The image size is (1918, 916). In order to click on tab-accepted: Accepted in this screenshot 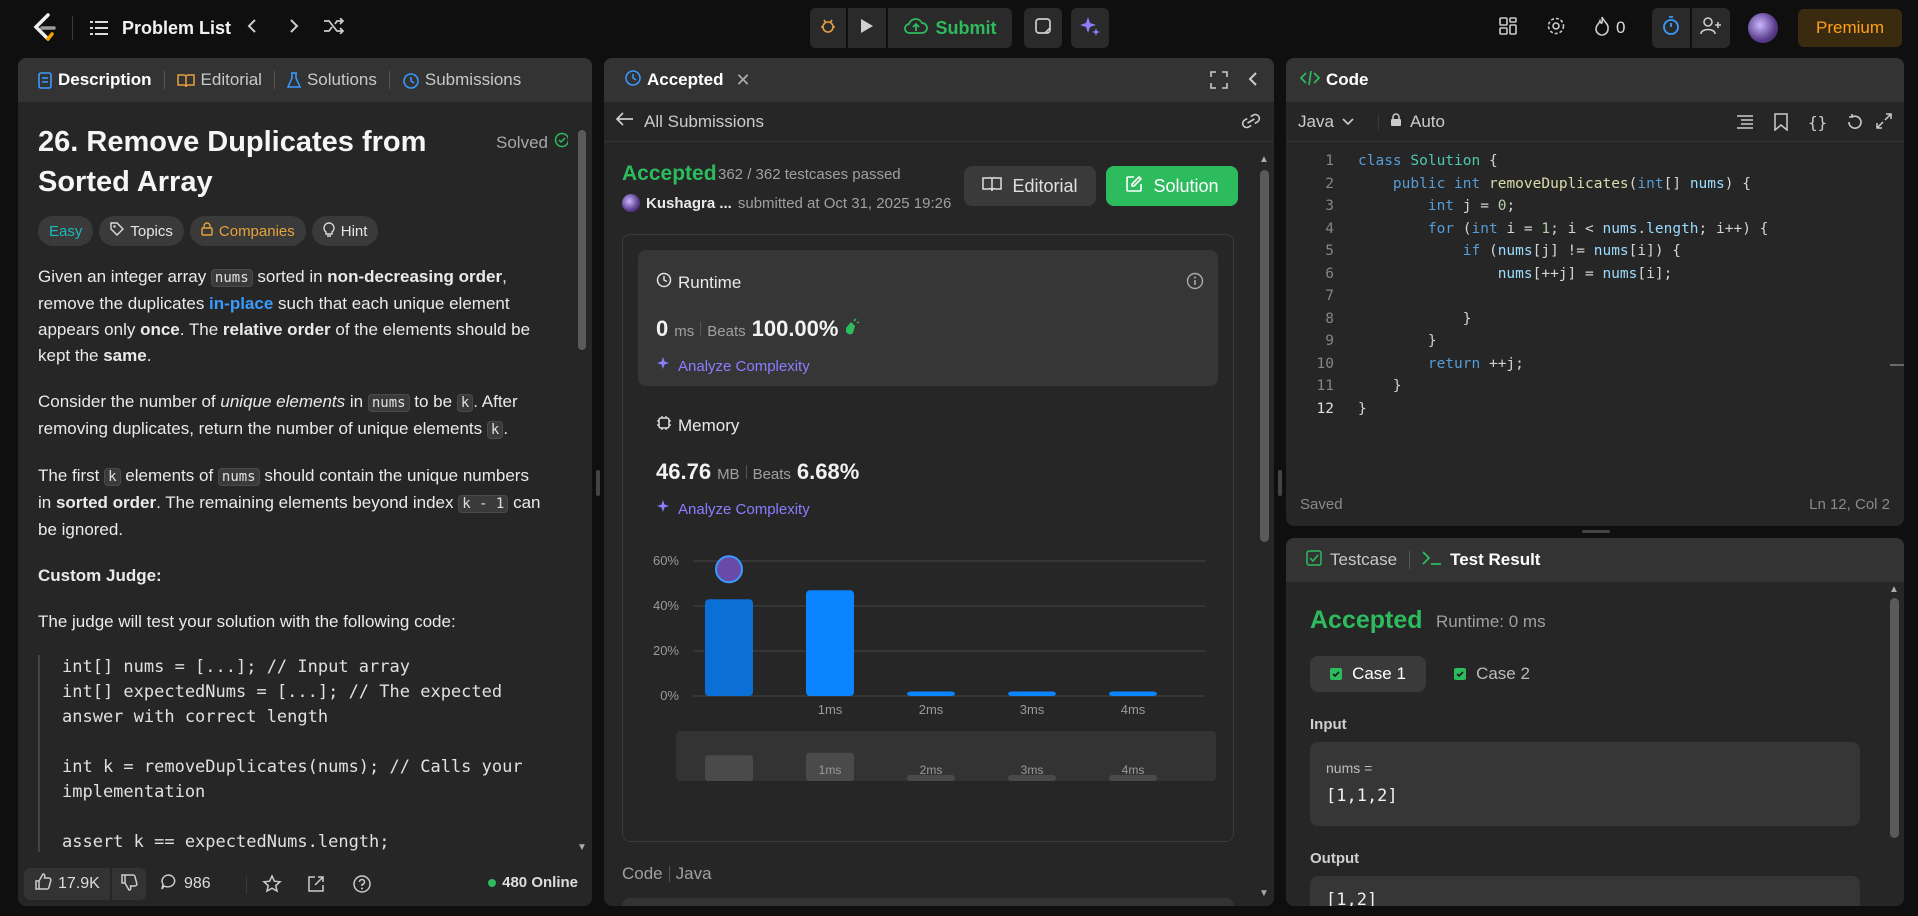, I will do `click(674, 80)`.